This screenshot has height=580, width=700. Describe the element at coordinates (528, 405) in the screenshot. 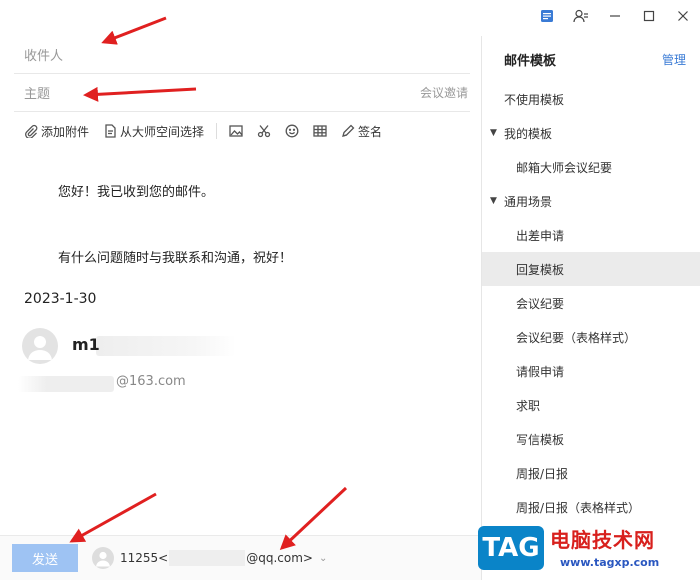

I see `template-item-label: 求职` at that location.